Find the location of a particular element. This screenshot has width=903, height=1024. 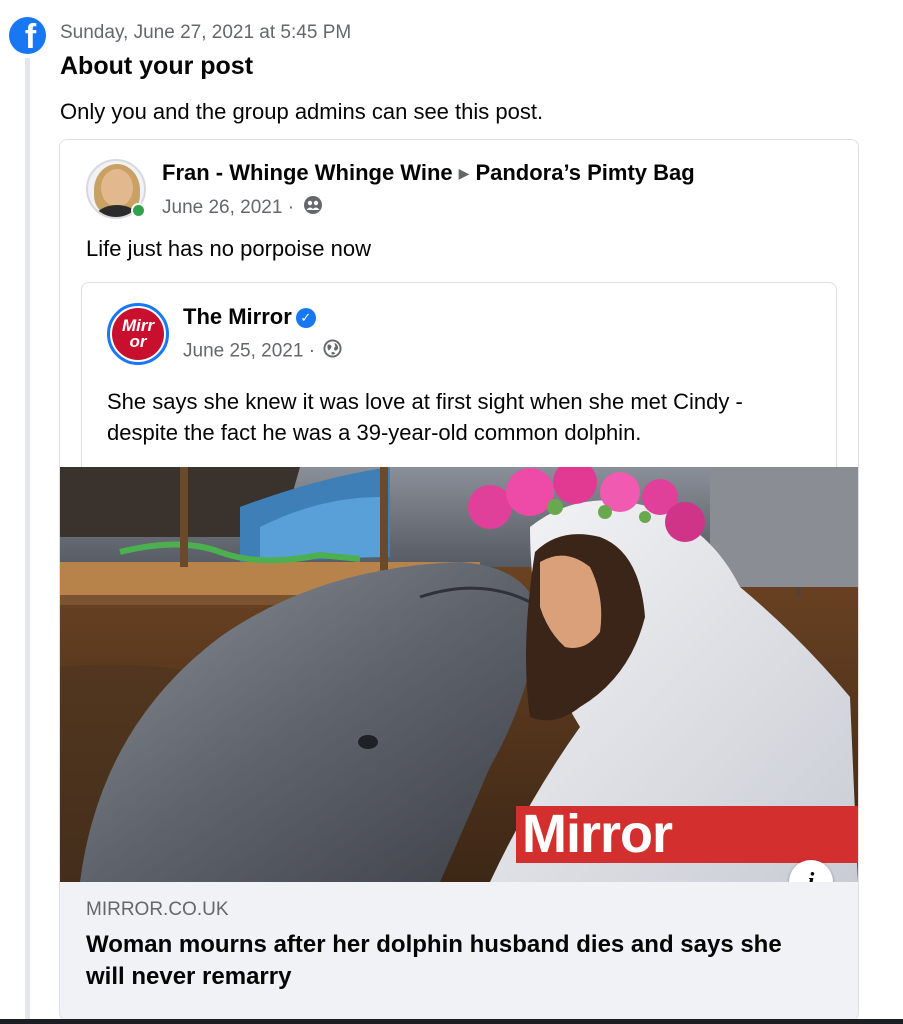

post-date-link: June 26, 2021 · is located at coordinates (228, 207).